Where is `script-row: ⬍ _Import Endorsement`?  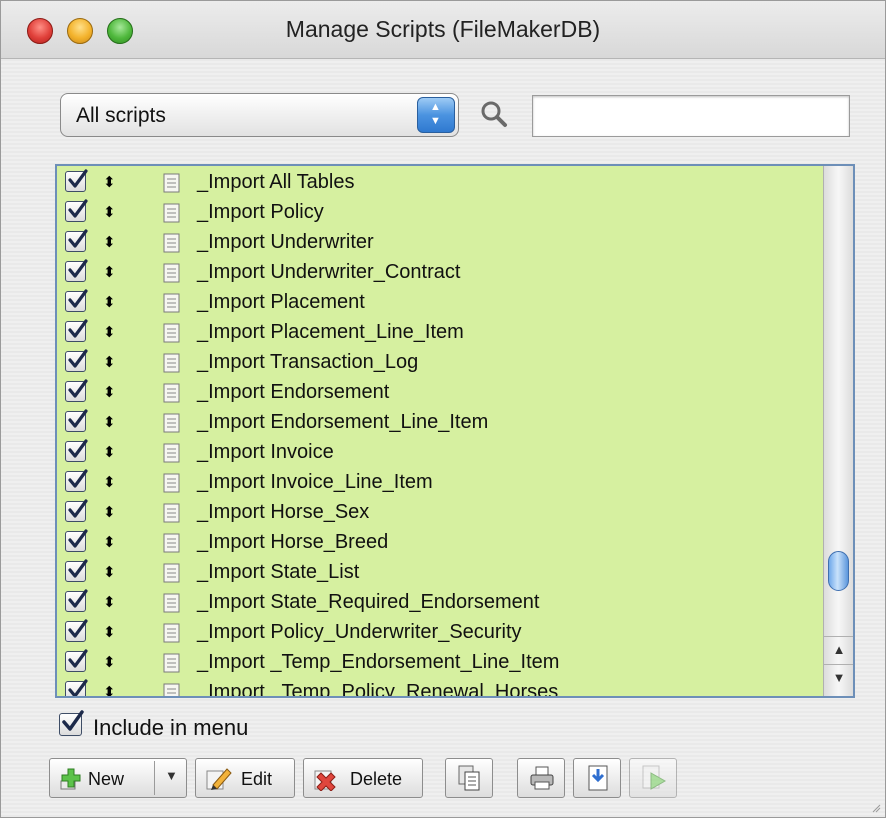
script-row: ⬍ _Import Endorsement is located at coordinates (441, 393).